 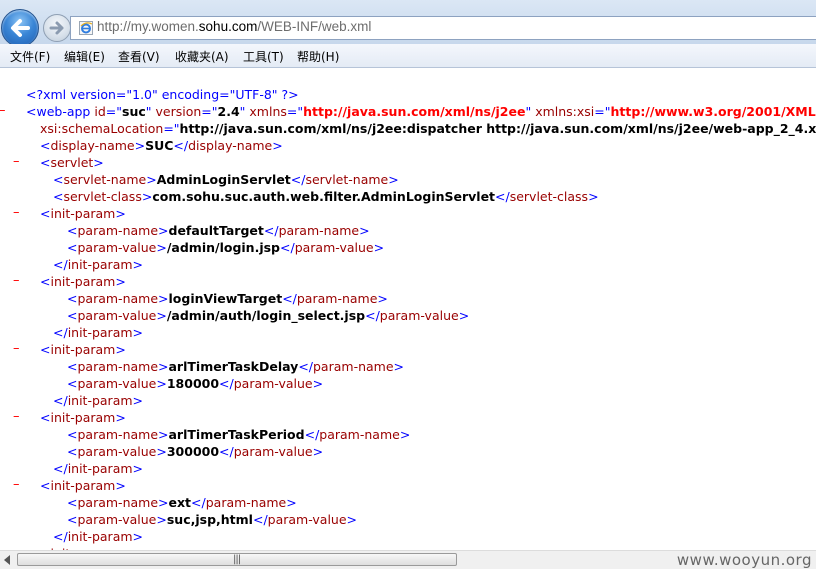 What do you see at coordinates (139, 56) in the screenshot?
I see `menu-view: 查看(V)` at bounding box center [139, 56].